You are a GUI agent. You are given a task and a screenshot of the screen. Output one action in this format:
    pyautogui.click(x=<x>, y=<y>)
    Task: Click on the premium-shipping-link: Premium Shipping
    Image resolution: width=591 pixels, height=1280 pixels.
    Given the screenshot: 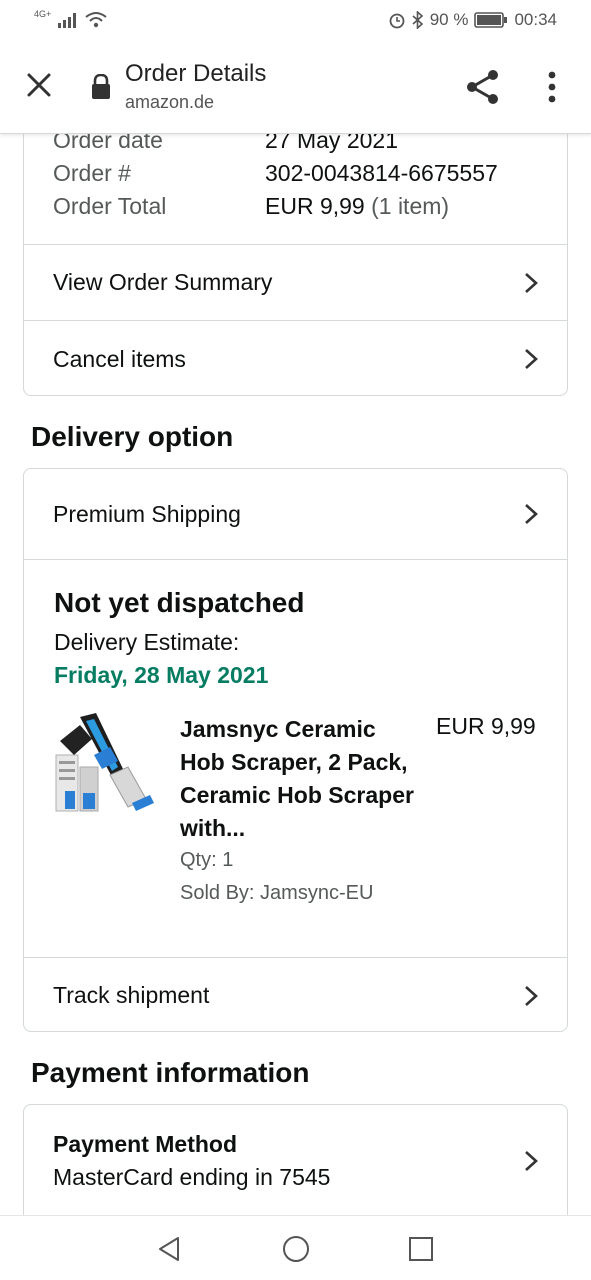 What is the action you would take?
    pyautogui.click(x=295, y=514)
    